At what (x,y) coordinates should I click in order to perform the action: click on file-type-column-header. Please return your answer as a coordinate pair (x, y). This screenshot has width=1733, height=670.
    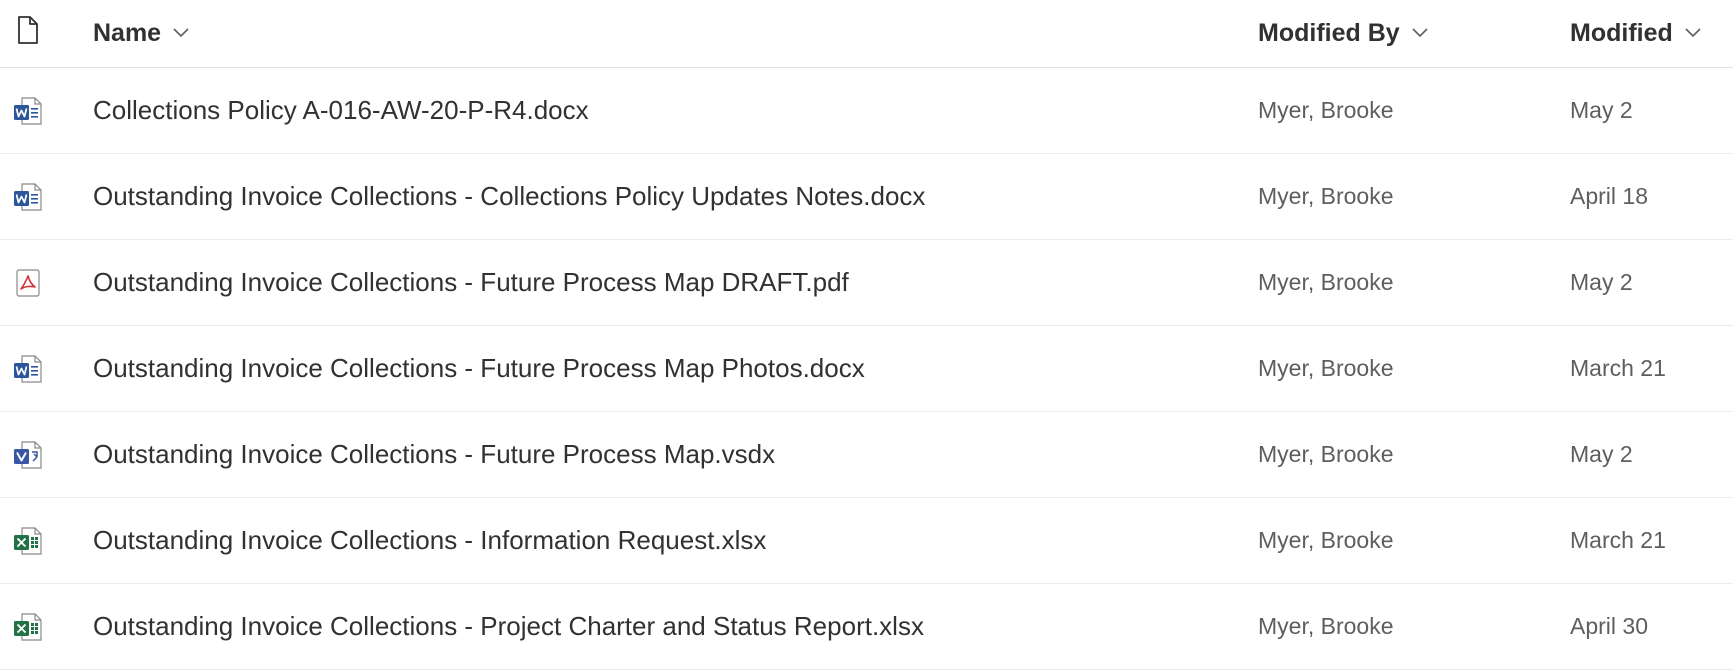
    Looking at the image, I should click on (28, 33).